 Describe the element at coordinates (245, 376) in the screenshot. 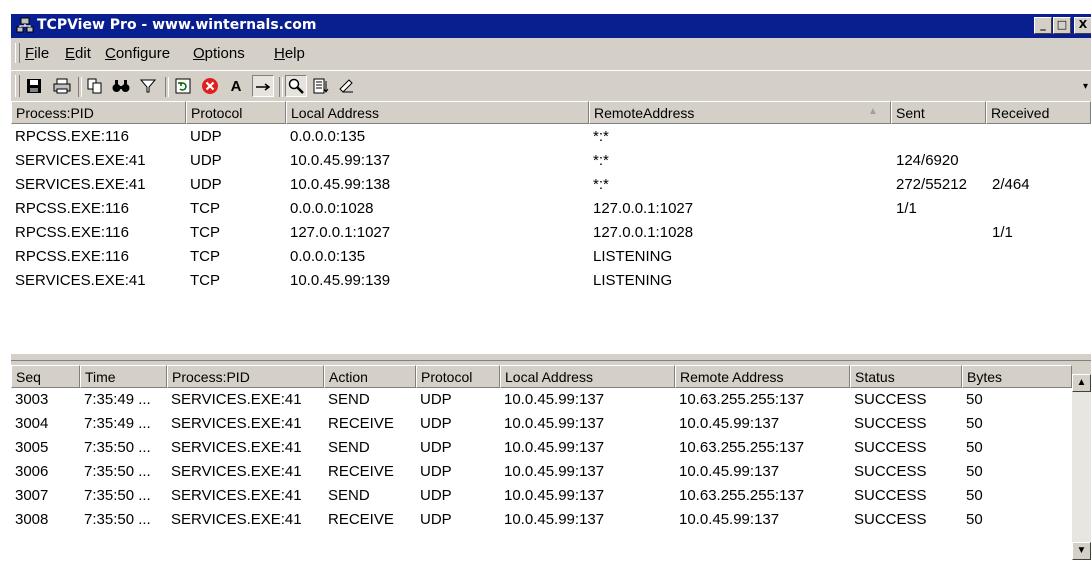

I see `column-header-log-process: Process:PID` at that location.